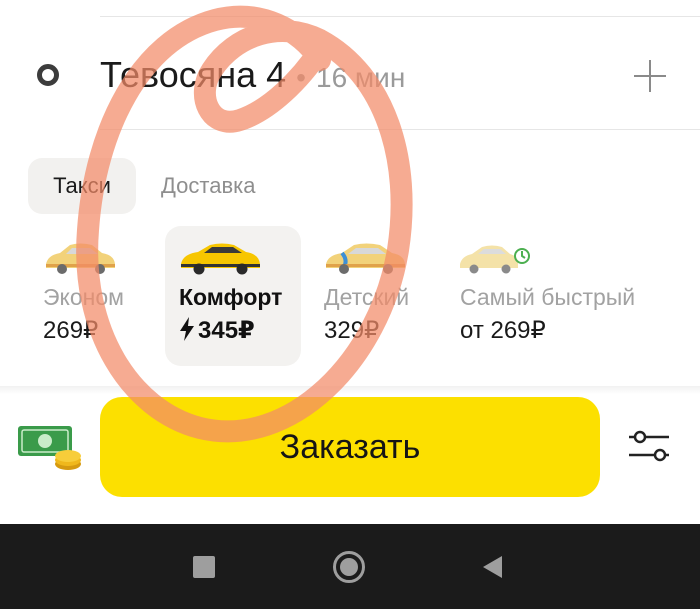  Describe the element at coordinates (71, 330) in the screenshot. I see `tariff-economy-price: 269₽` at that location.